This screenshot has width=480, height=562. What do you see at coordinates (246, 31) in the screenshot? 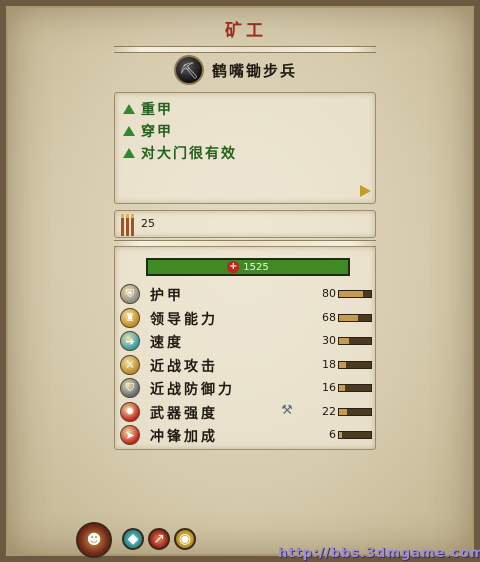
I see `panel-title: 矿工` at bounding box center [246, 31].